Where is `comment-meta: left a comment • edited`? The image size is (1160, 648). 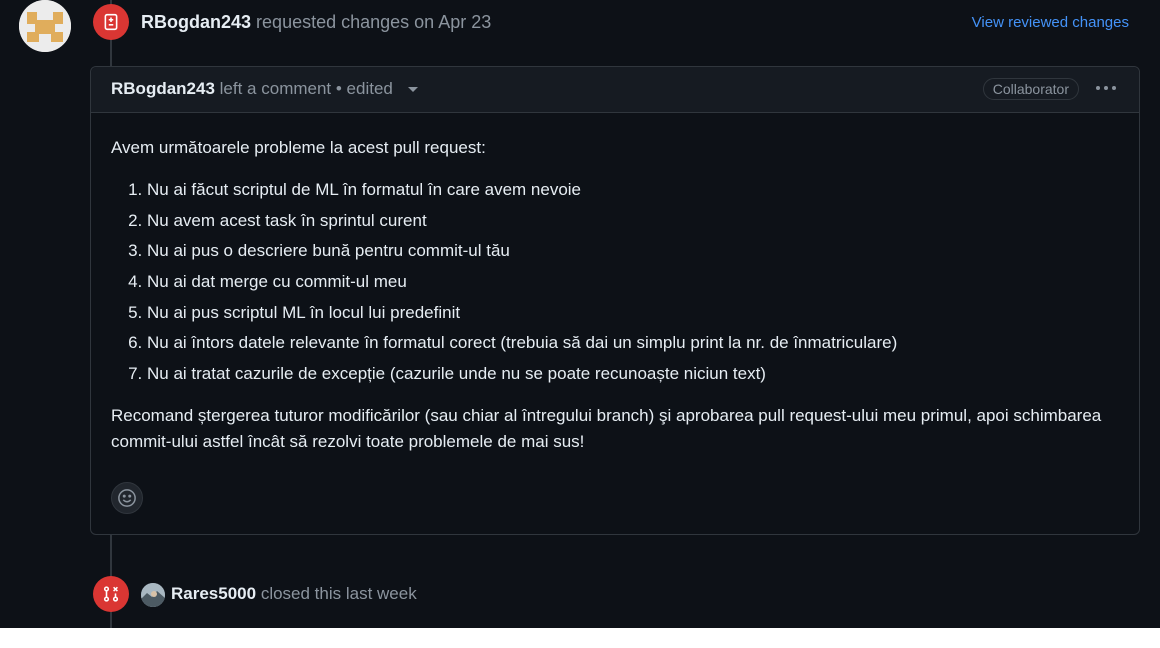
comment-meta: left a comment • edited is located at coordinates (306, 88).